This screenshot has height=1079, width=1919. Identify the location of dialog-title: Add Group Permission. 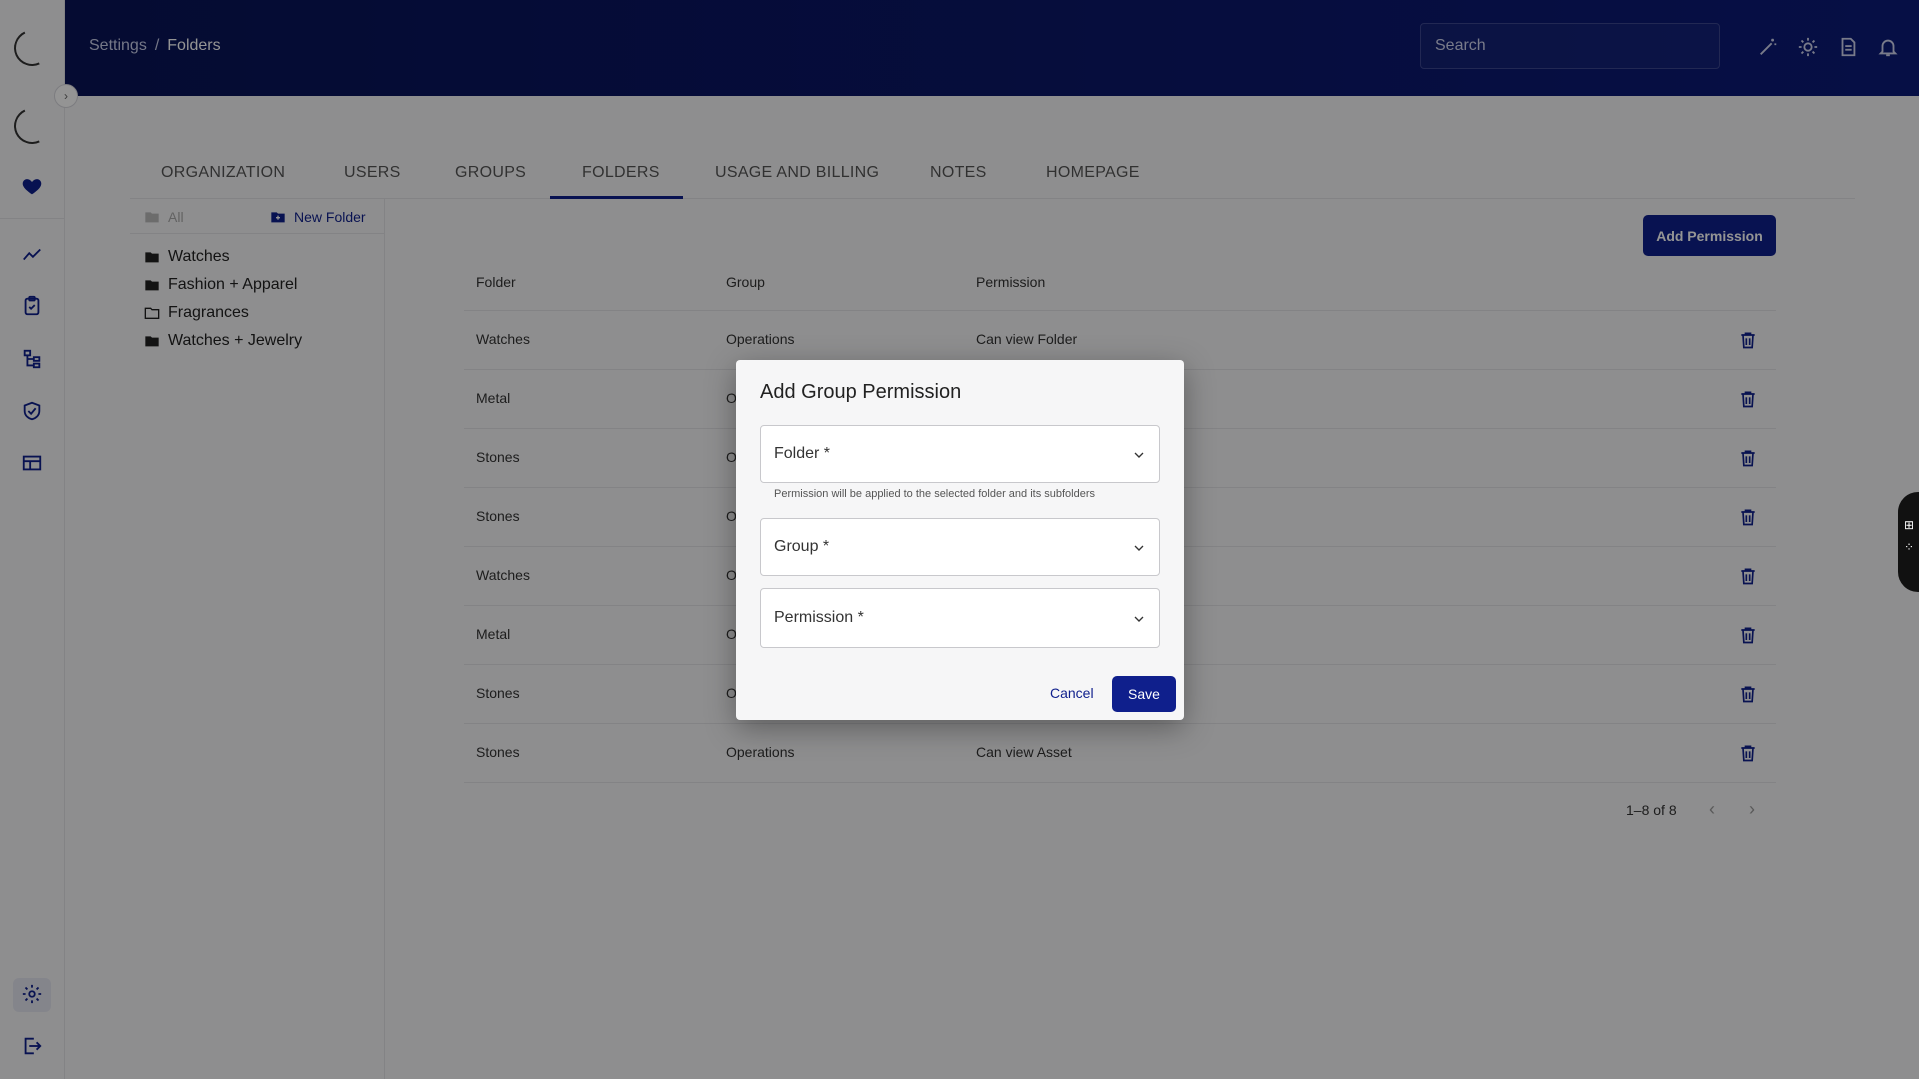
(861, 392).